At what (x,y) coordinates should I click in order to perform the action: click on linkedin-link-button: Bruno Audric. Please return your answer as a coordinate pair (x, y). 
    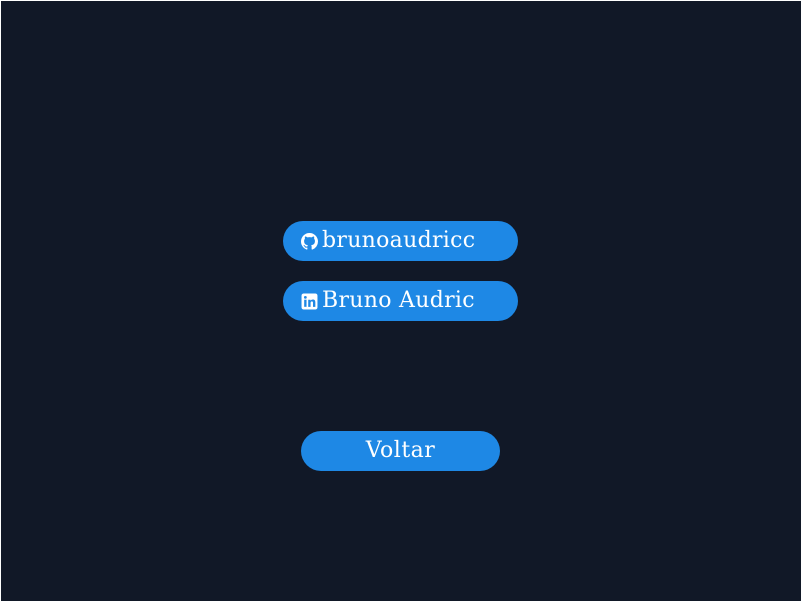
    Looking at the image, I should click on (400, 301).